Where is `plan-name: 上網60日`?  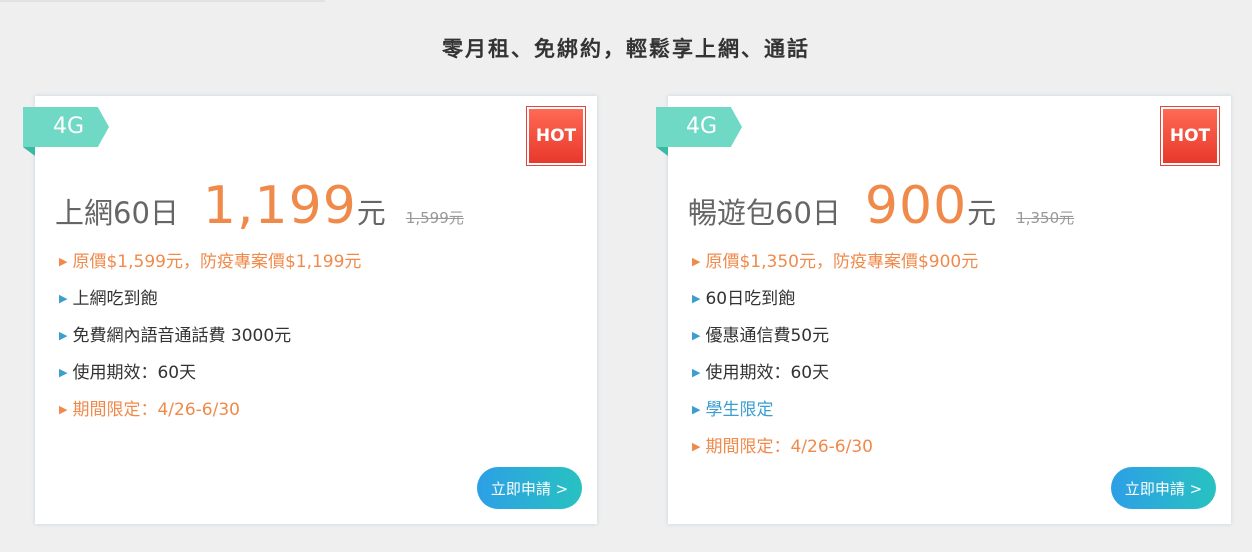 plan-name: 上網60日 is located at coordinates (117, 213).